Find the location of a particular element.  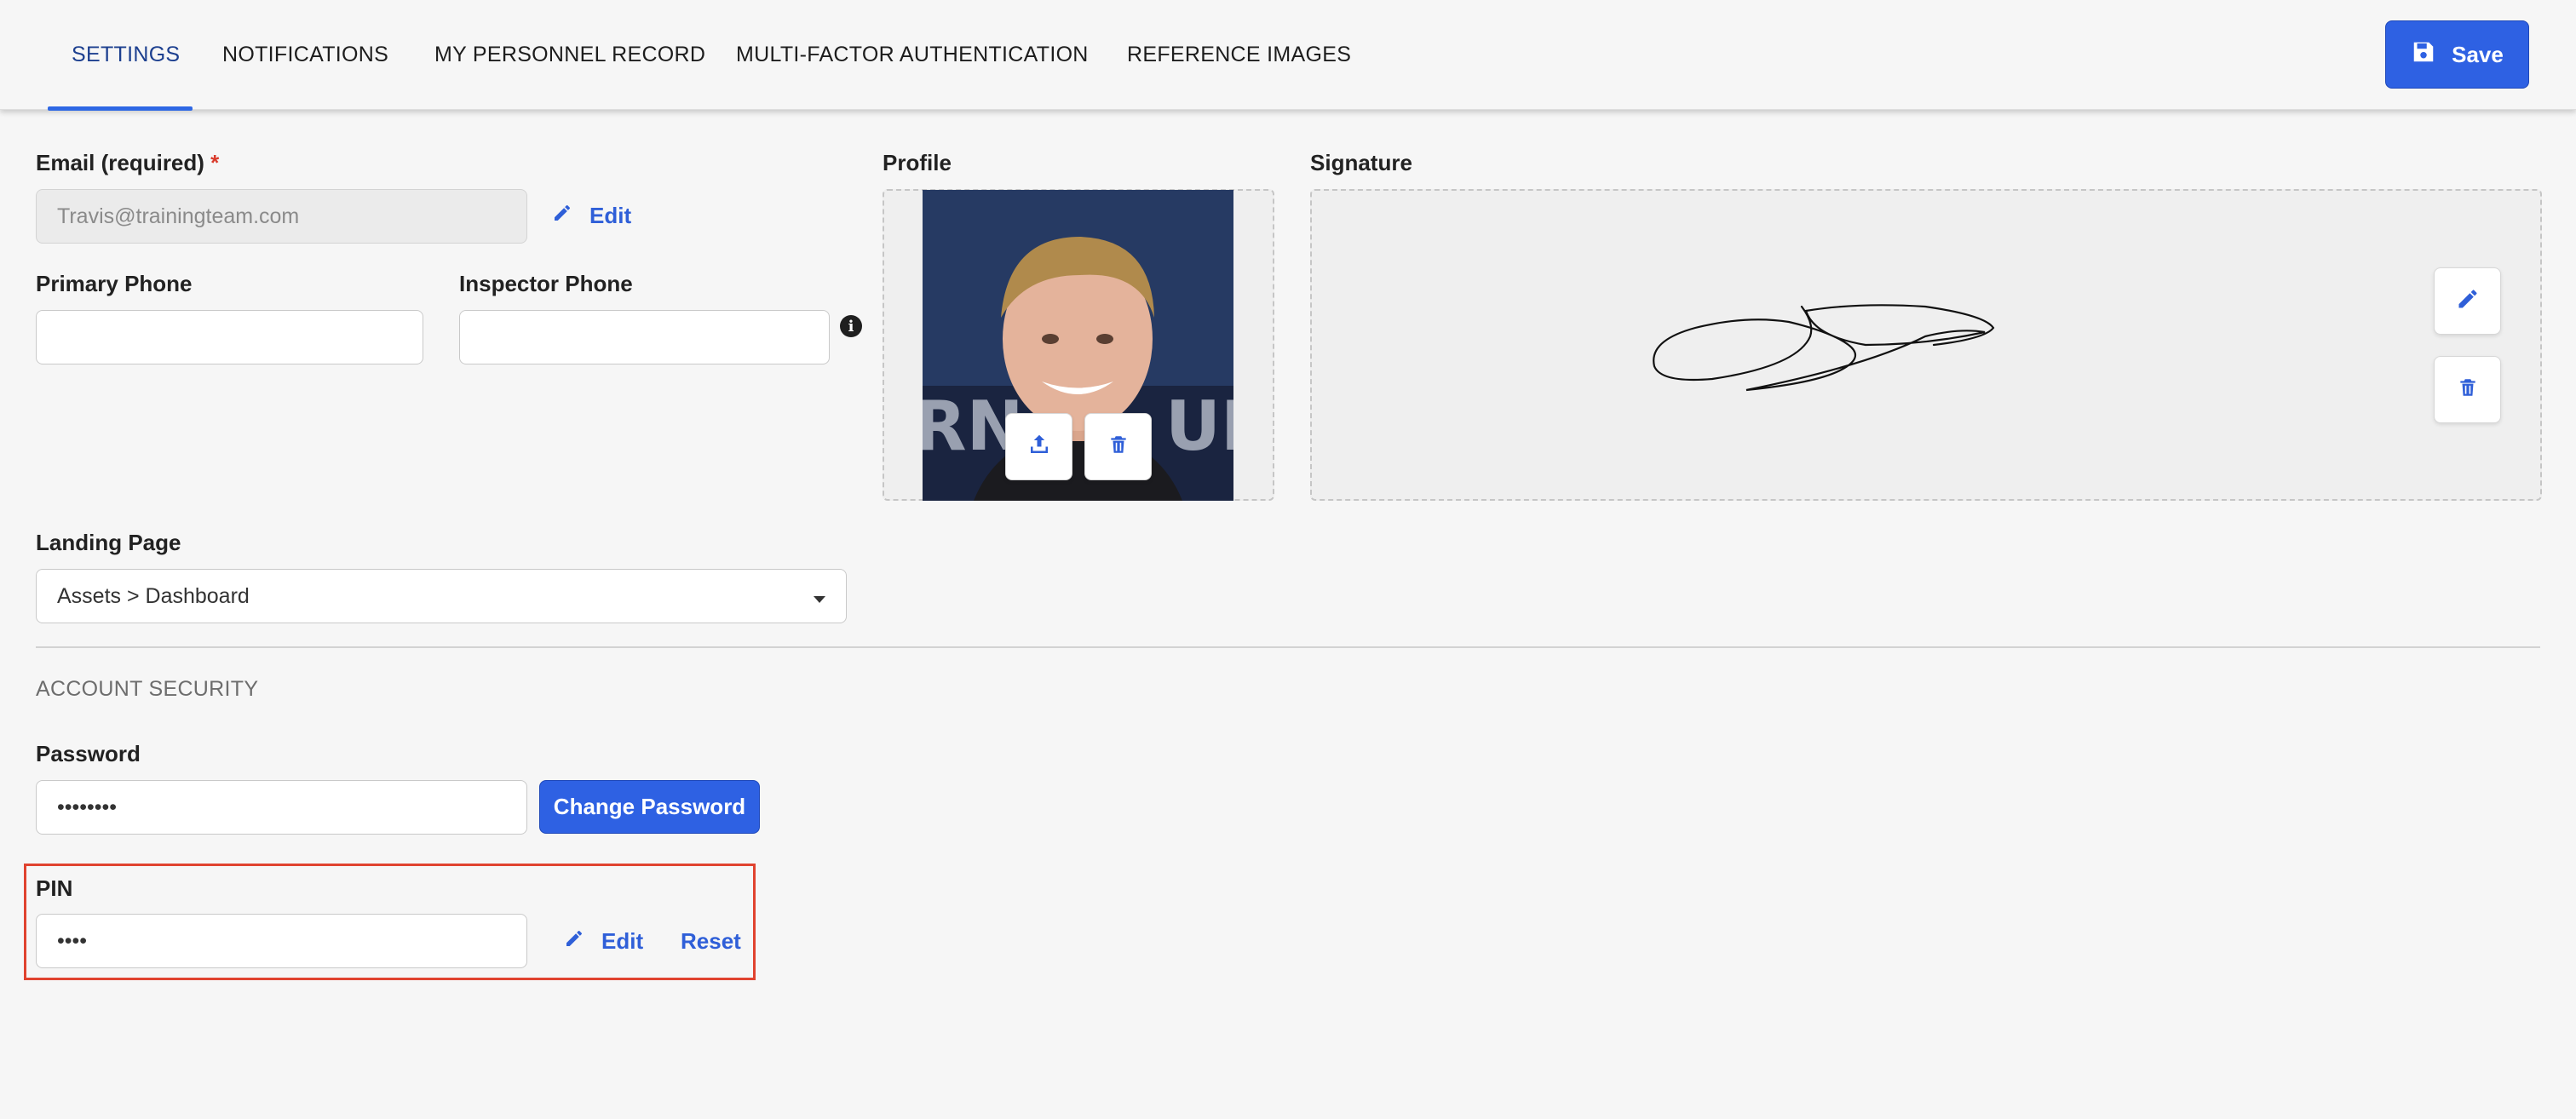

landing-page-select: Assets > Dashboard is located at coordinates (442, 596).